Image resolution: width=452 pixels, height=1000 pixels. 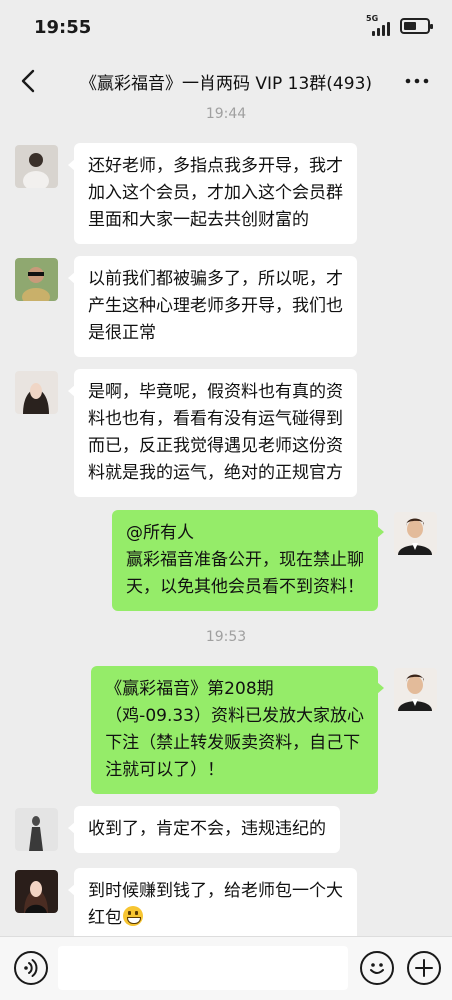 I want to click on message-row: 收到了，肯定不会，违规违纪的, so click(x=226, y=831).